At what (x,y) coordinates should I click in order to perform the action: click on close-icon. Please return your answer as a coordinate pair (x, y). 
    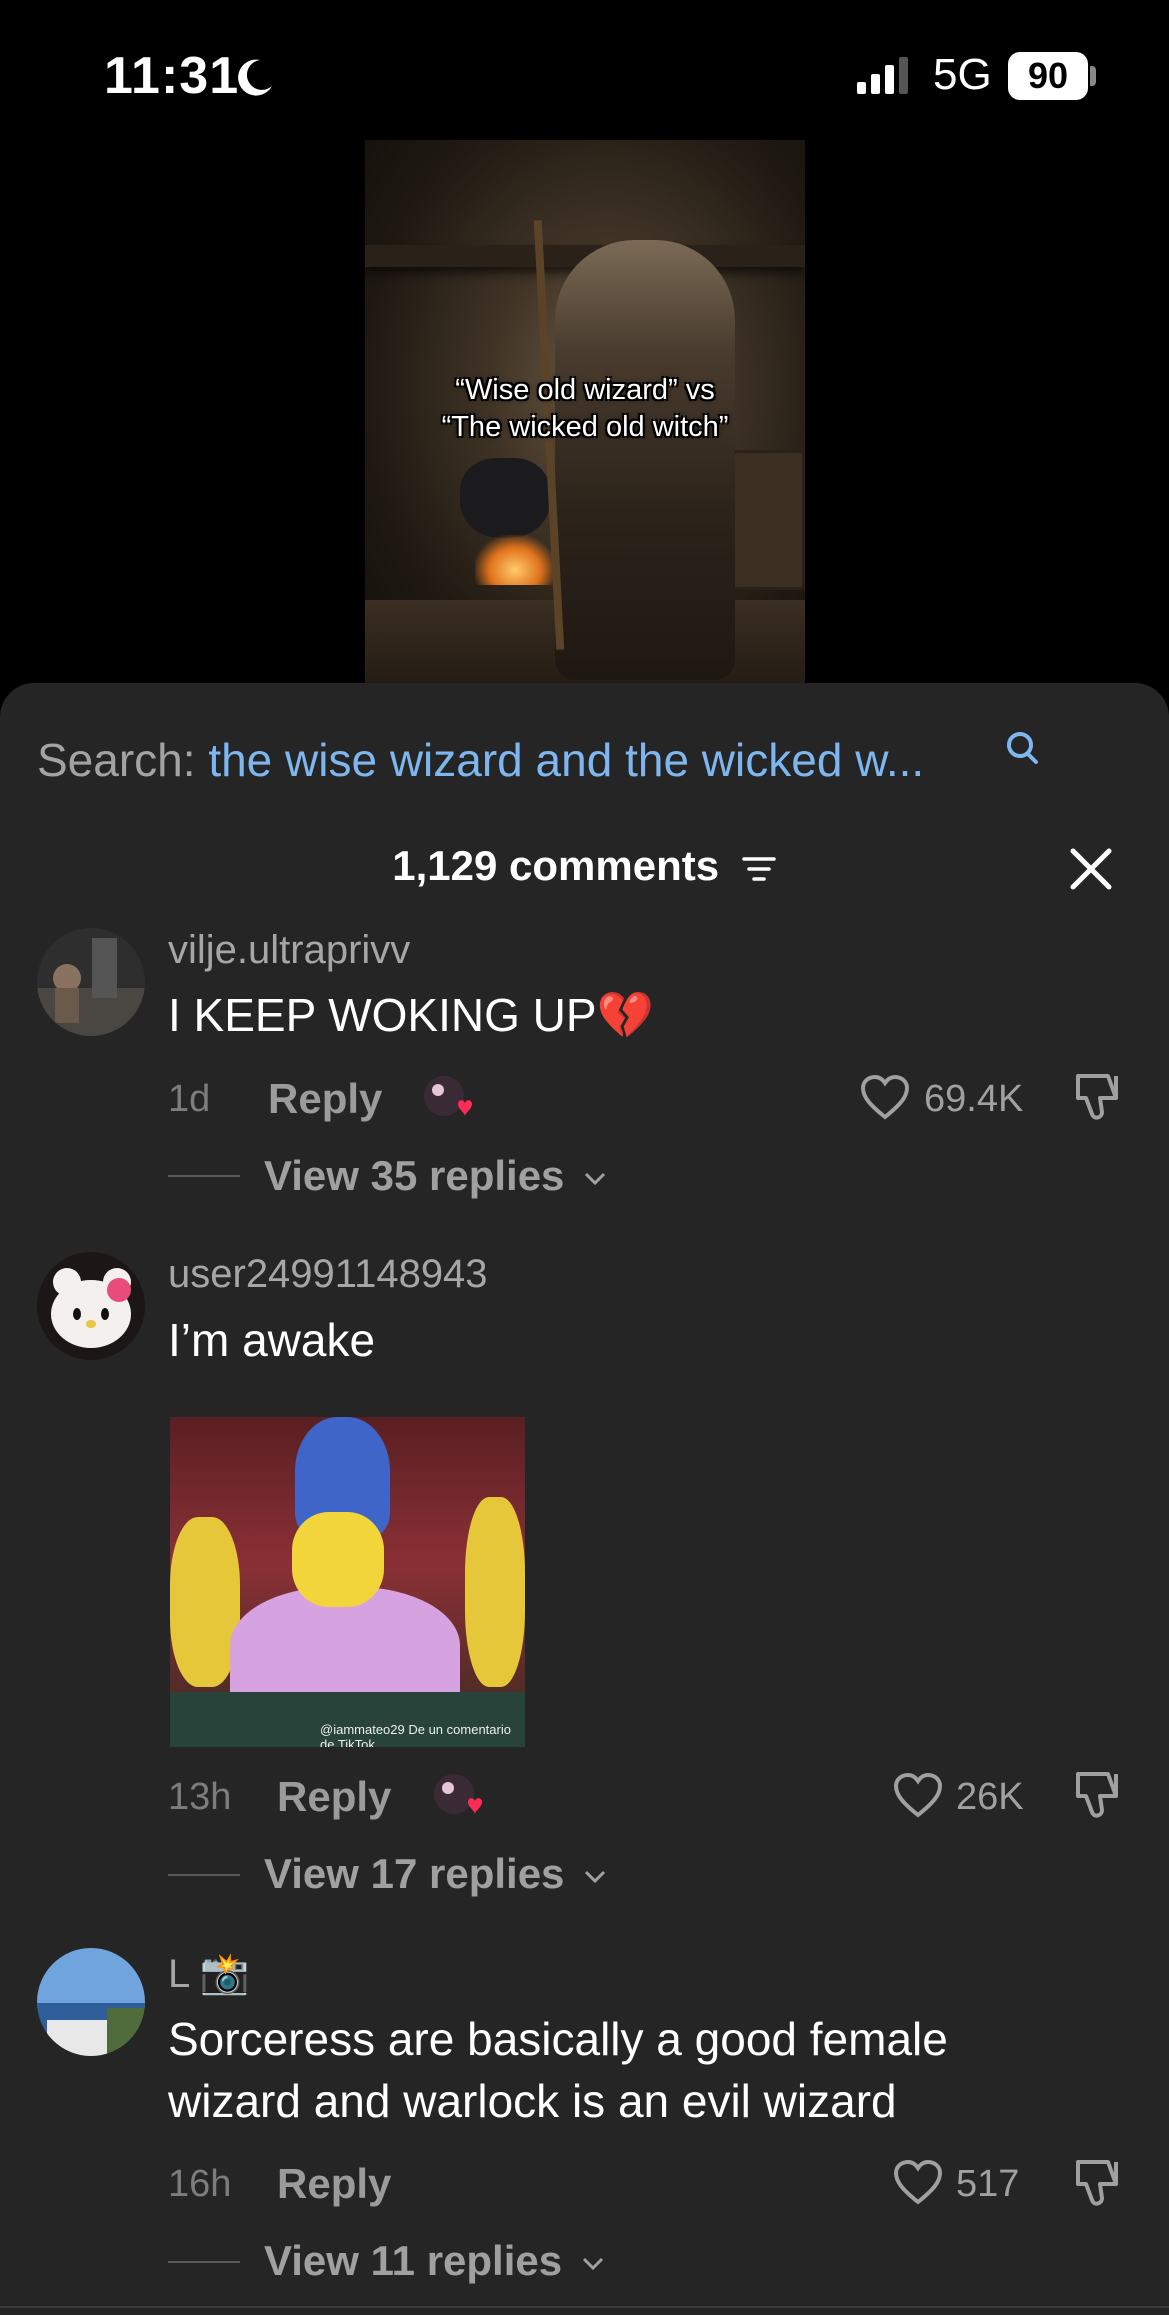
    Looking at the image, I should click on (1091, 869).